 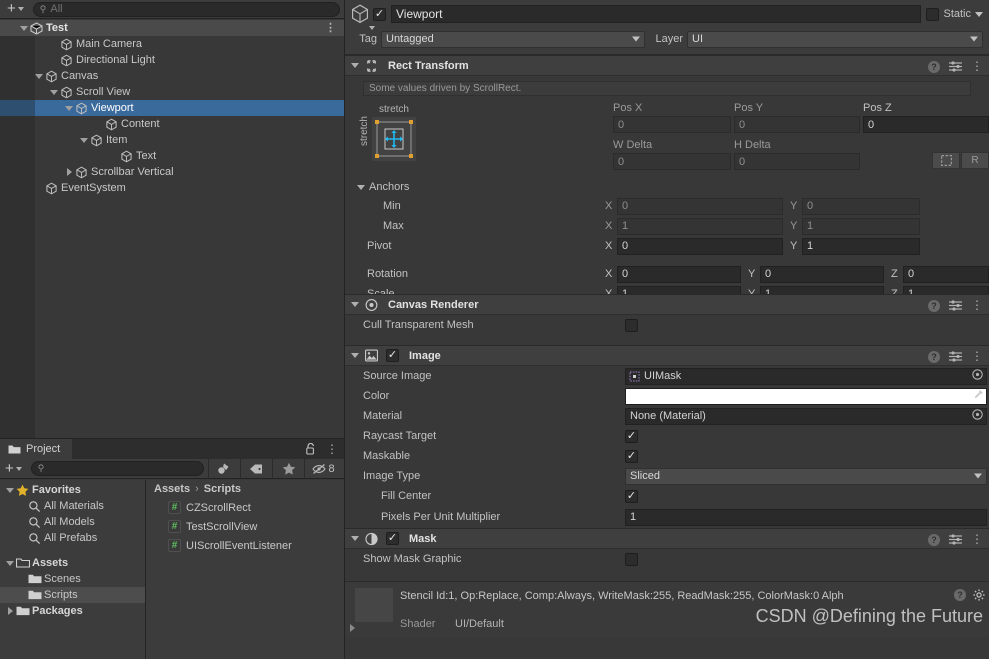 I want to click on hierarchy-item-content: Content, so click(x=172, y=124).